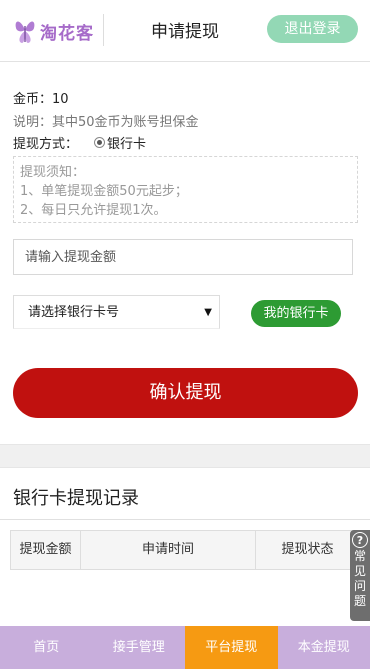  Describe the element at coordinates (359, 601) in the screenshot. I see `faq-char-4: 题` at that location.